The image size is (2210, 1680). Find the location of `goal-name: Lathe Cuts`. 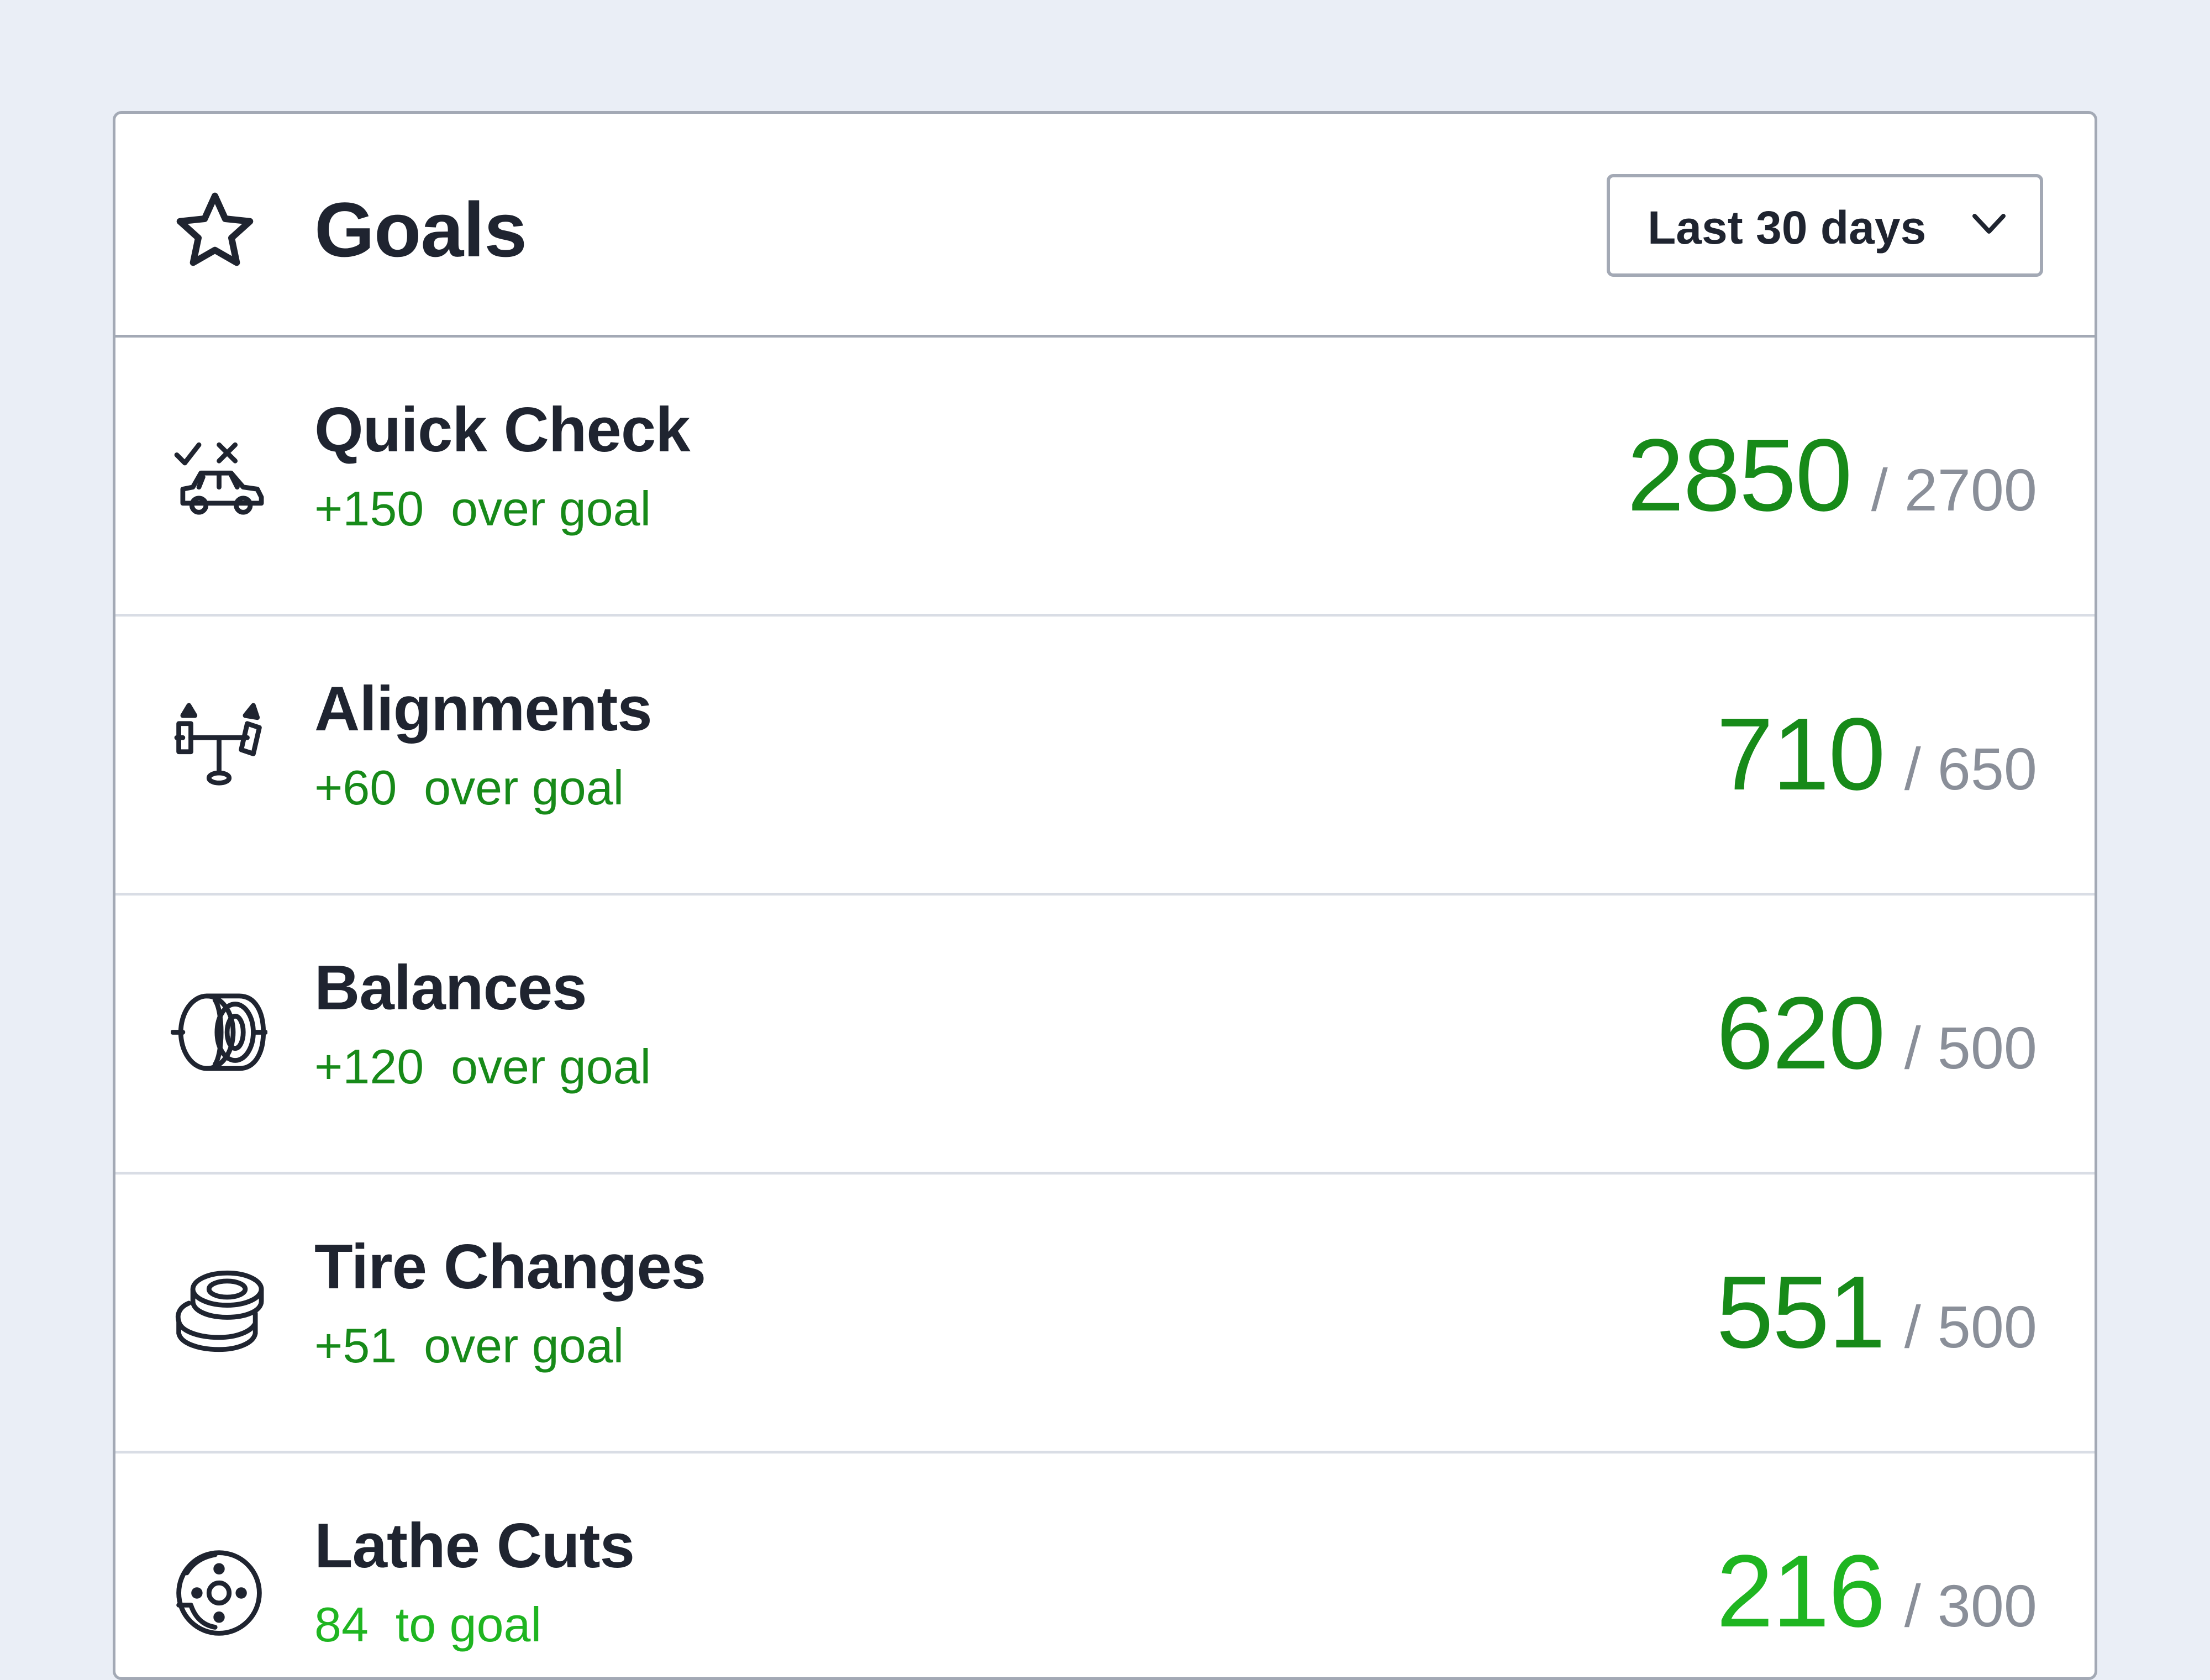

goal-name: Lathe Cuts is located at coordinates (474, 1546).